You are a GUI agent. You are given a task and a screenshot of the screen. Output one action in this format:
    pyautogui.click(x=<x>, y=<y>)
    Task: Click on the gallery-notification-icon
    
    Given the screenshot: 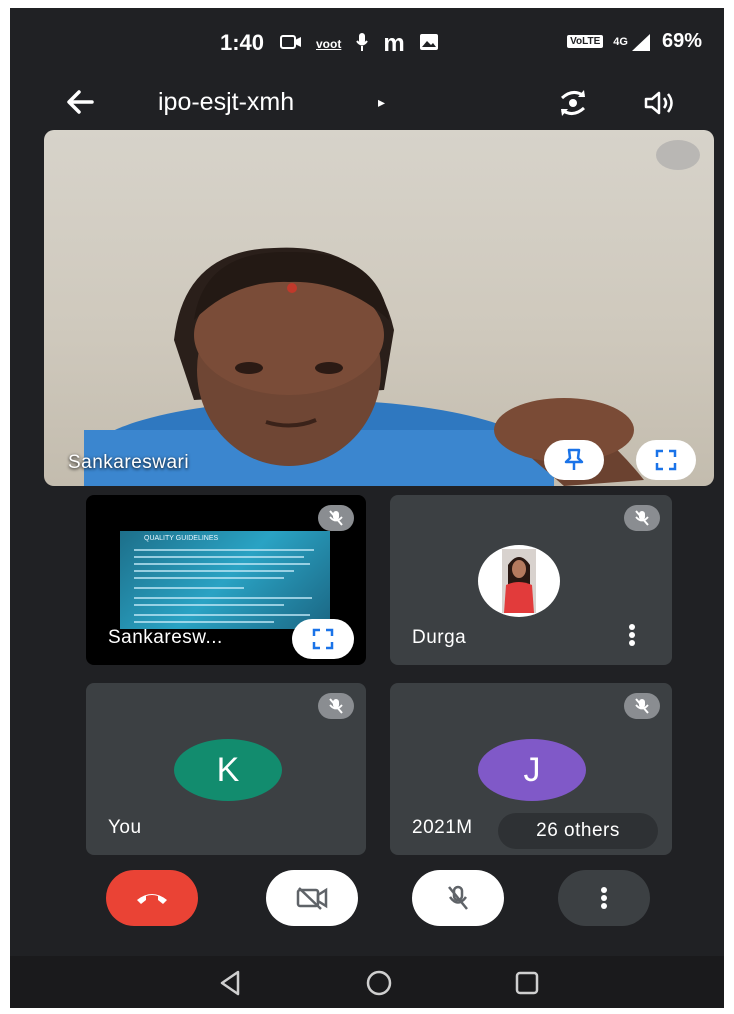 What is the action you would take?
    pyautogui.click(x=429, y=44)
    